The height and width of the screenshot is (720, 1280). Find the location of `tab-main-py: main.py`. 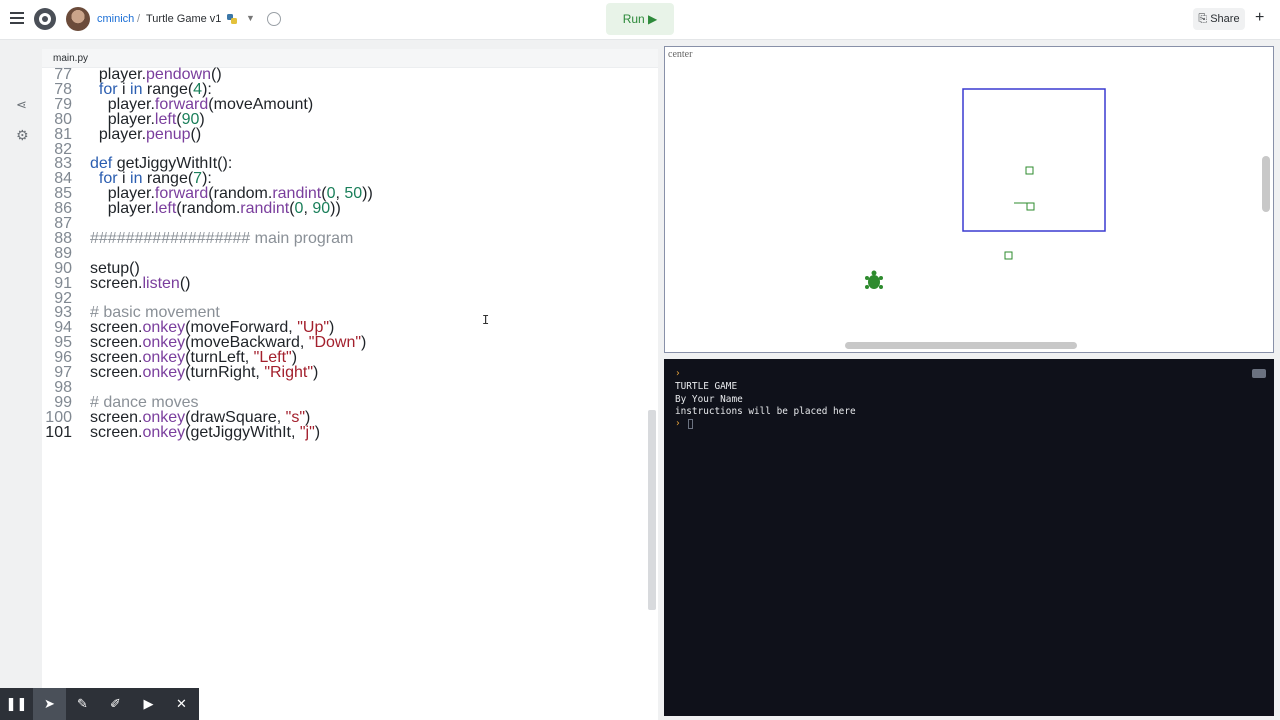

tab-main-py: main.py is located at coordinates (70, 58).